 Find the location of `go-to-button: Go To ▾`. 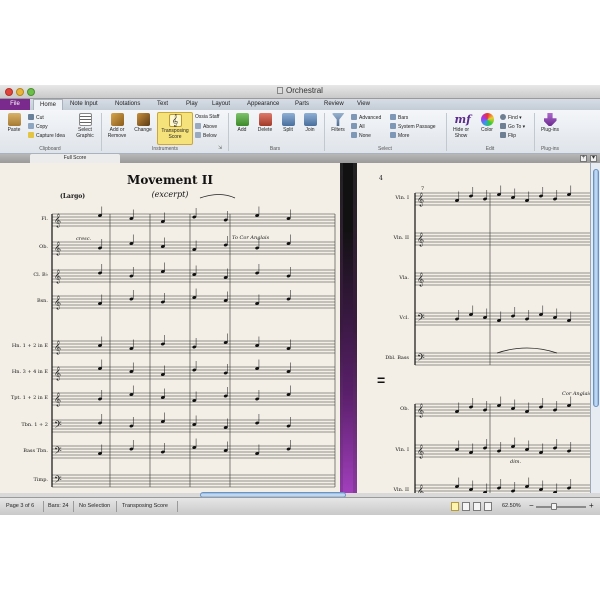

go-to-button: Go To ▾ is located at coordinates (512, 126).